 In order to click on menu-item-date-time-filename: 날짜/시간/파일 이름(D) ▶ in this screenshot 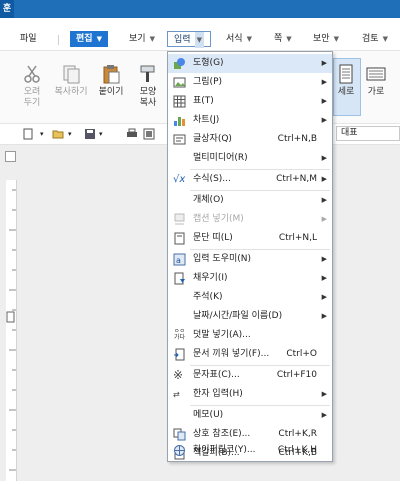, I will do `click(250, 316)`.